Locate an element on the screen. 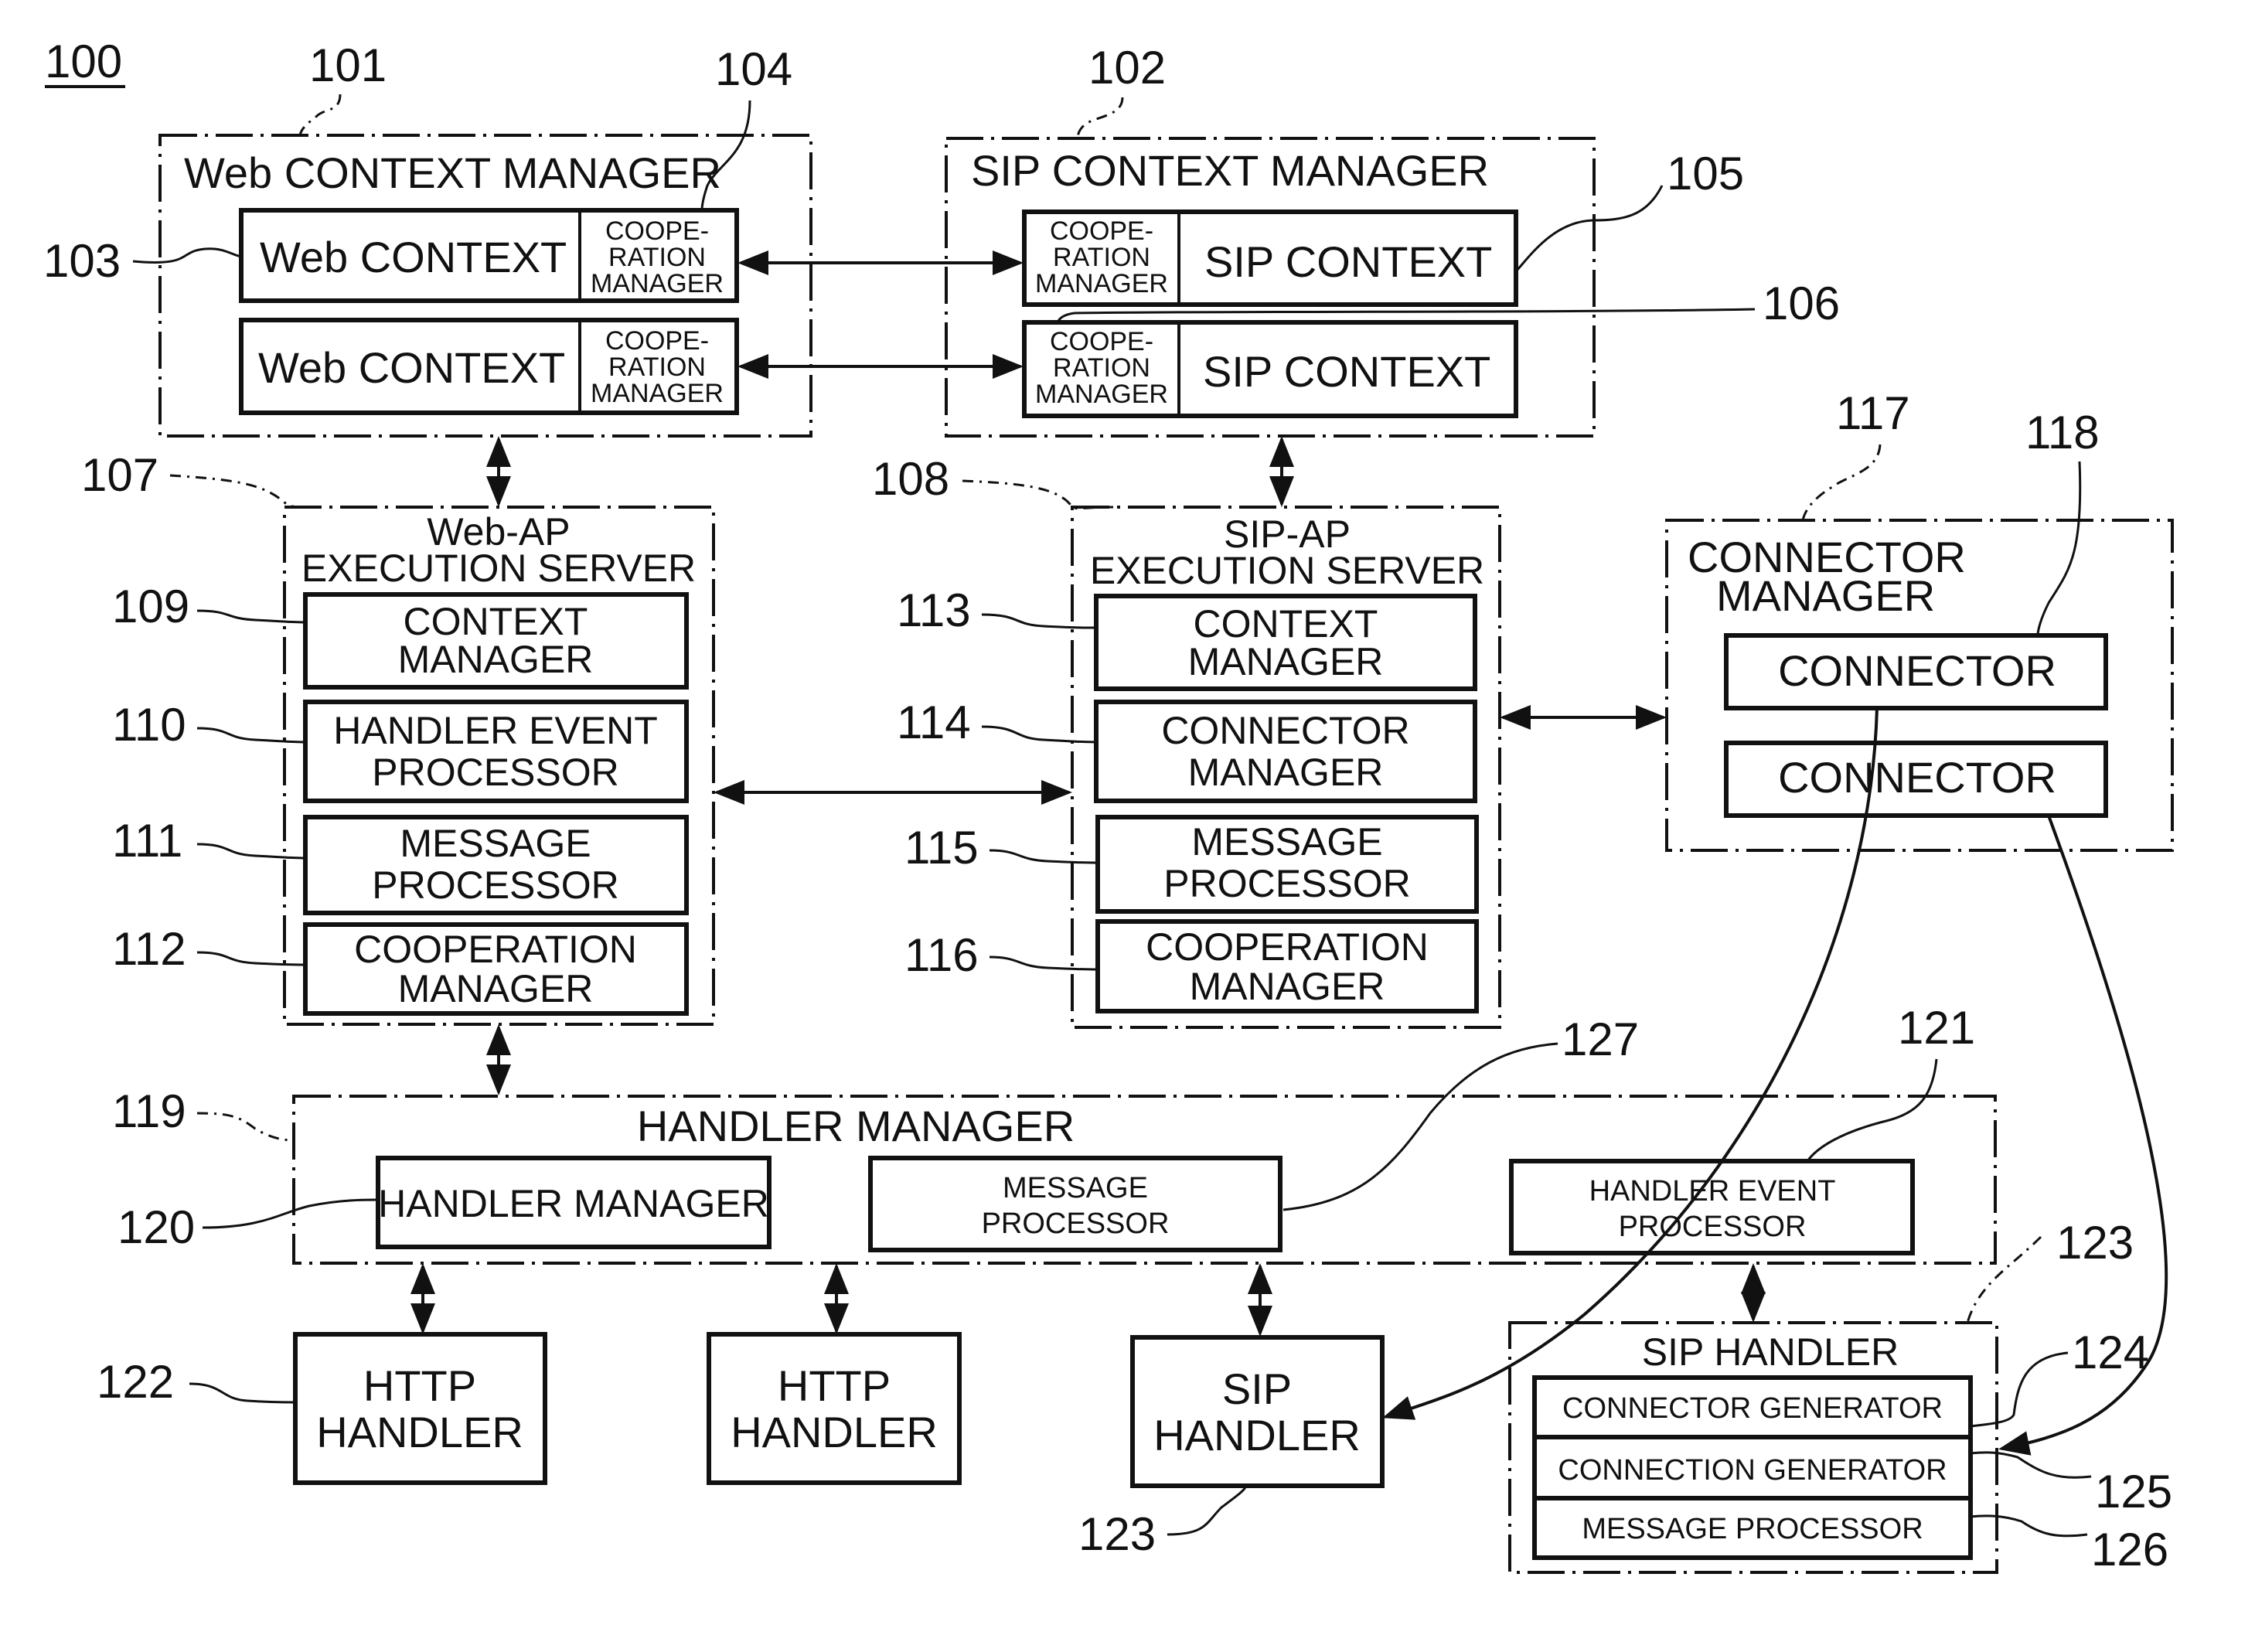 This screenshot has width=2255, height=1652. connector-manager: CONNECTOR MANAGER CONNECTOR CONNECTOR is located at coordinates (1919, 685).